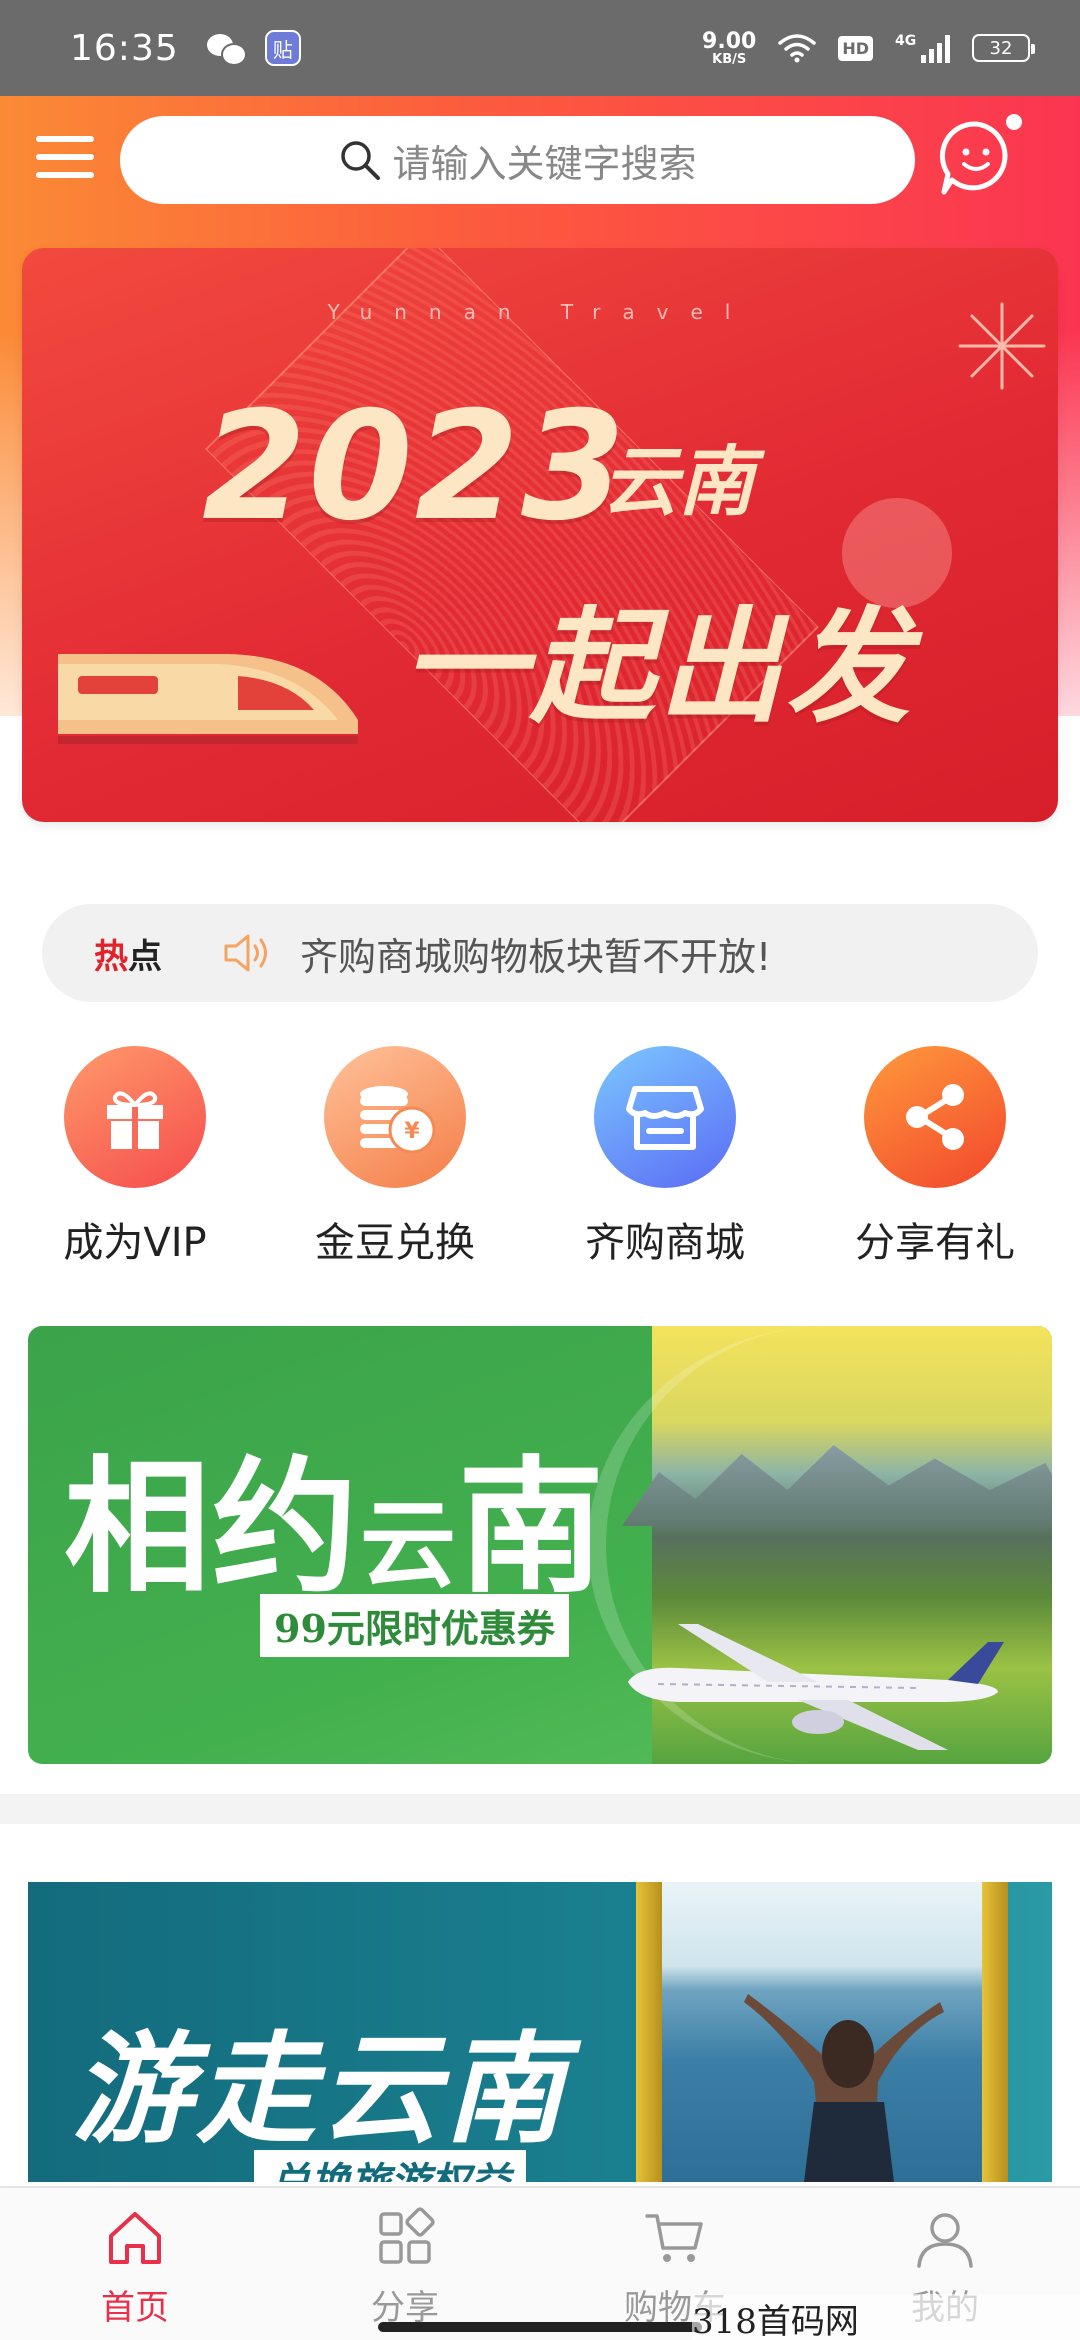 The image size is (1080, 2340). I want to click on signal-icon: 4G, so click(922, 48).